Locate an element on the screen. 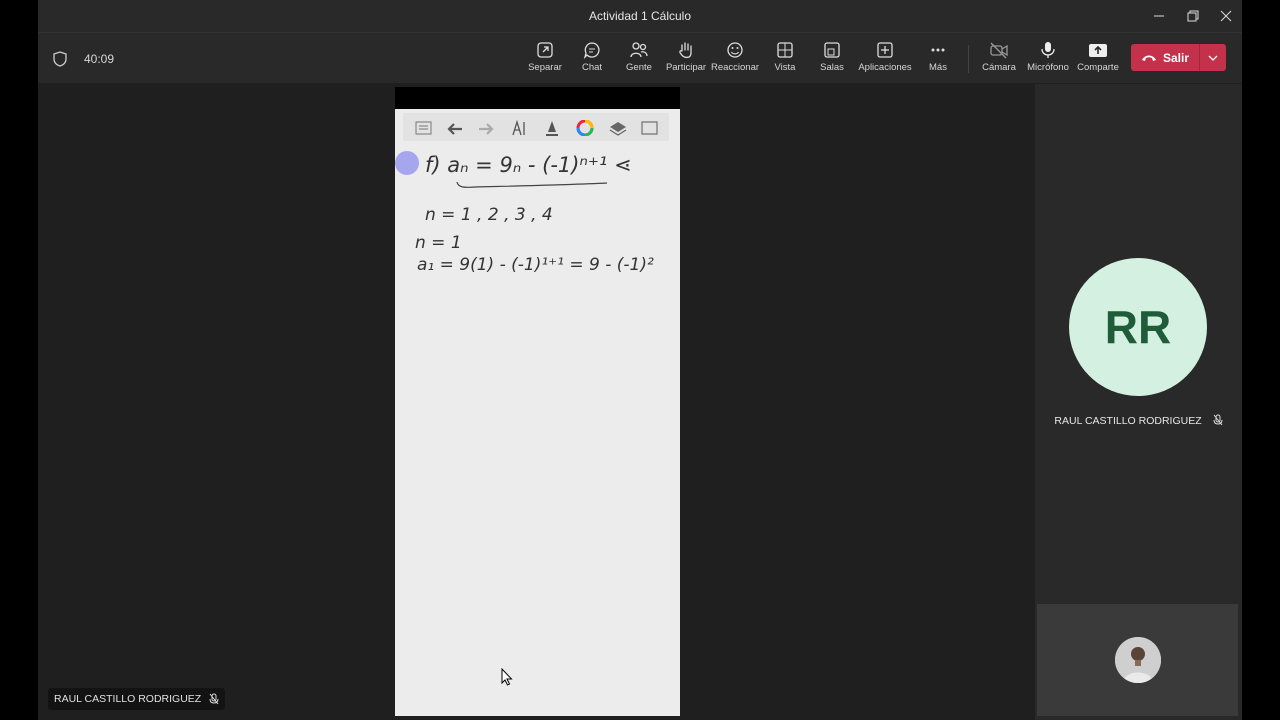 The image size is (1280, 720). underline-stroke is located at coordinates (532, 184).